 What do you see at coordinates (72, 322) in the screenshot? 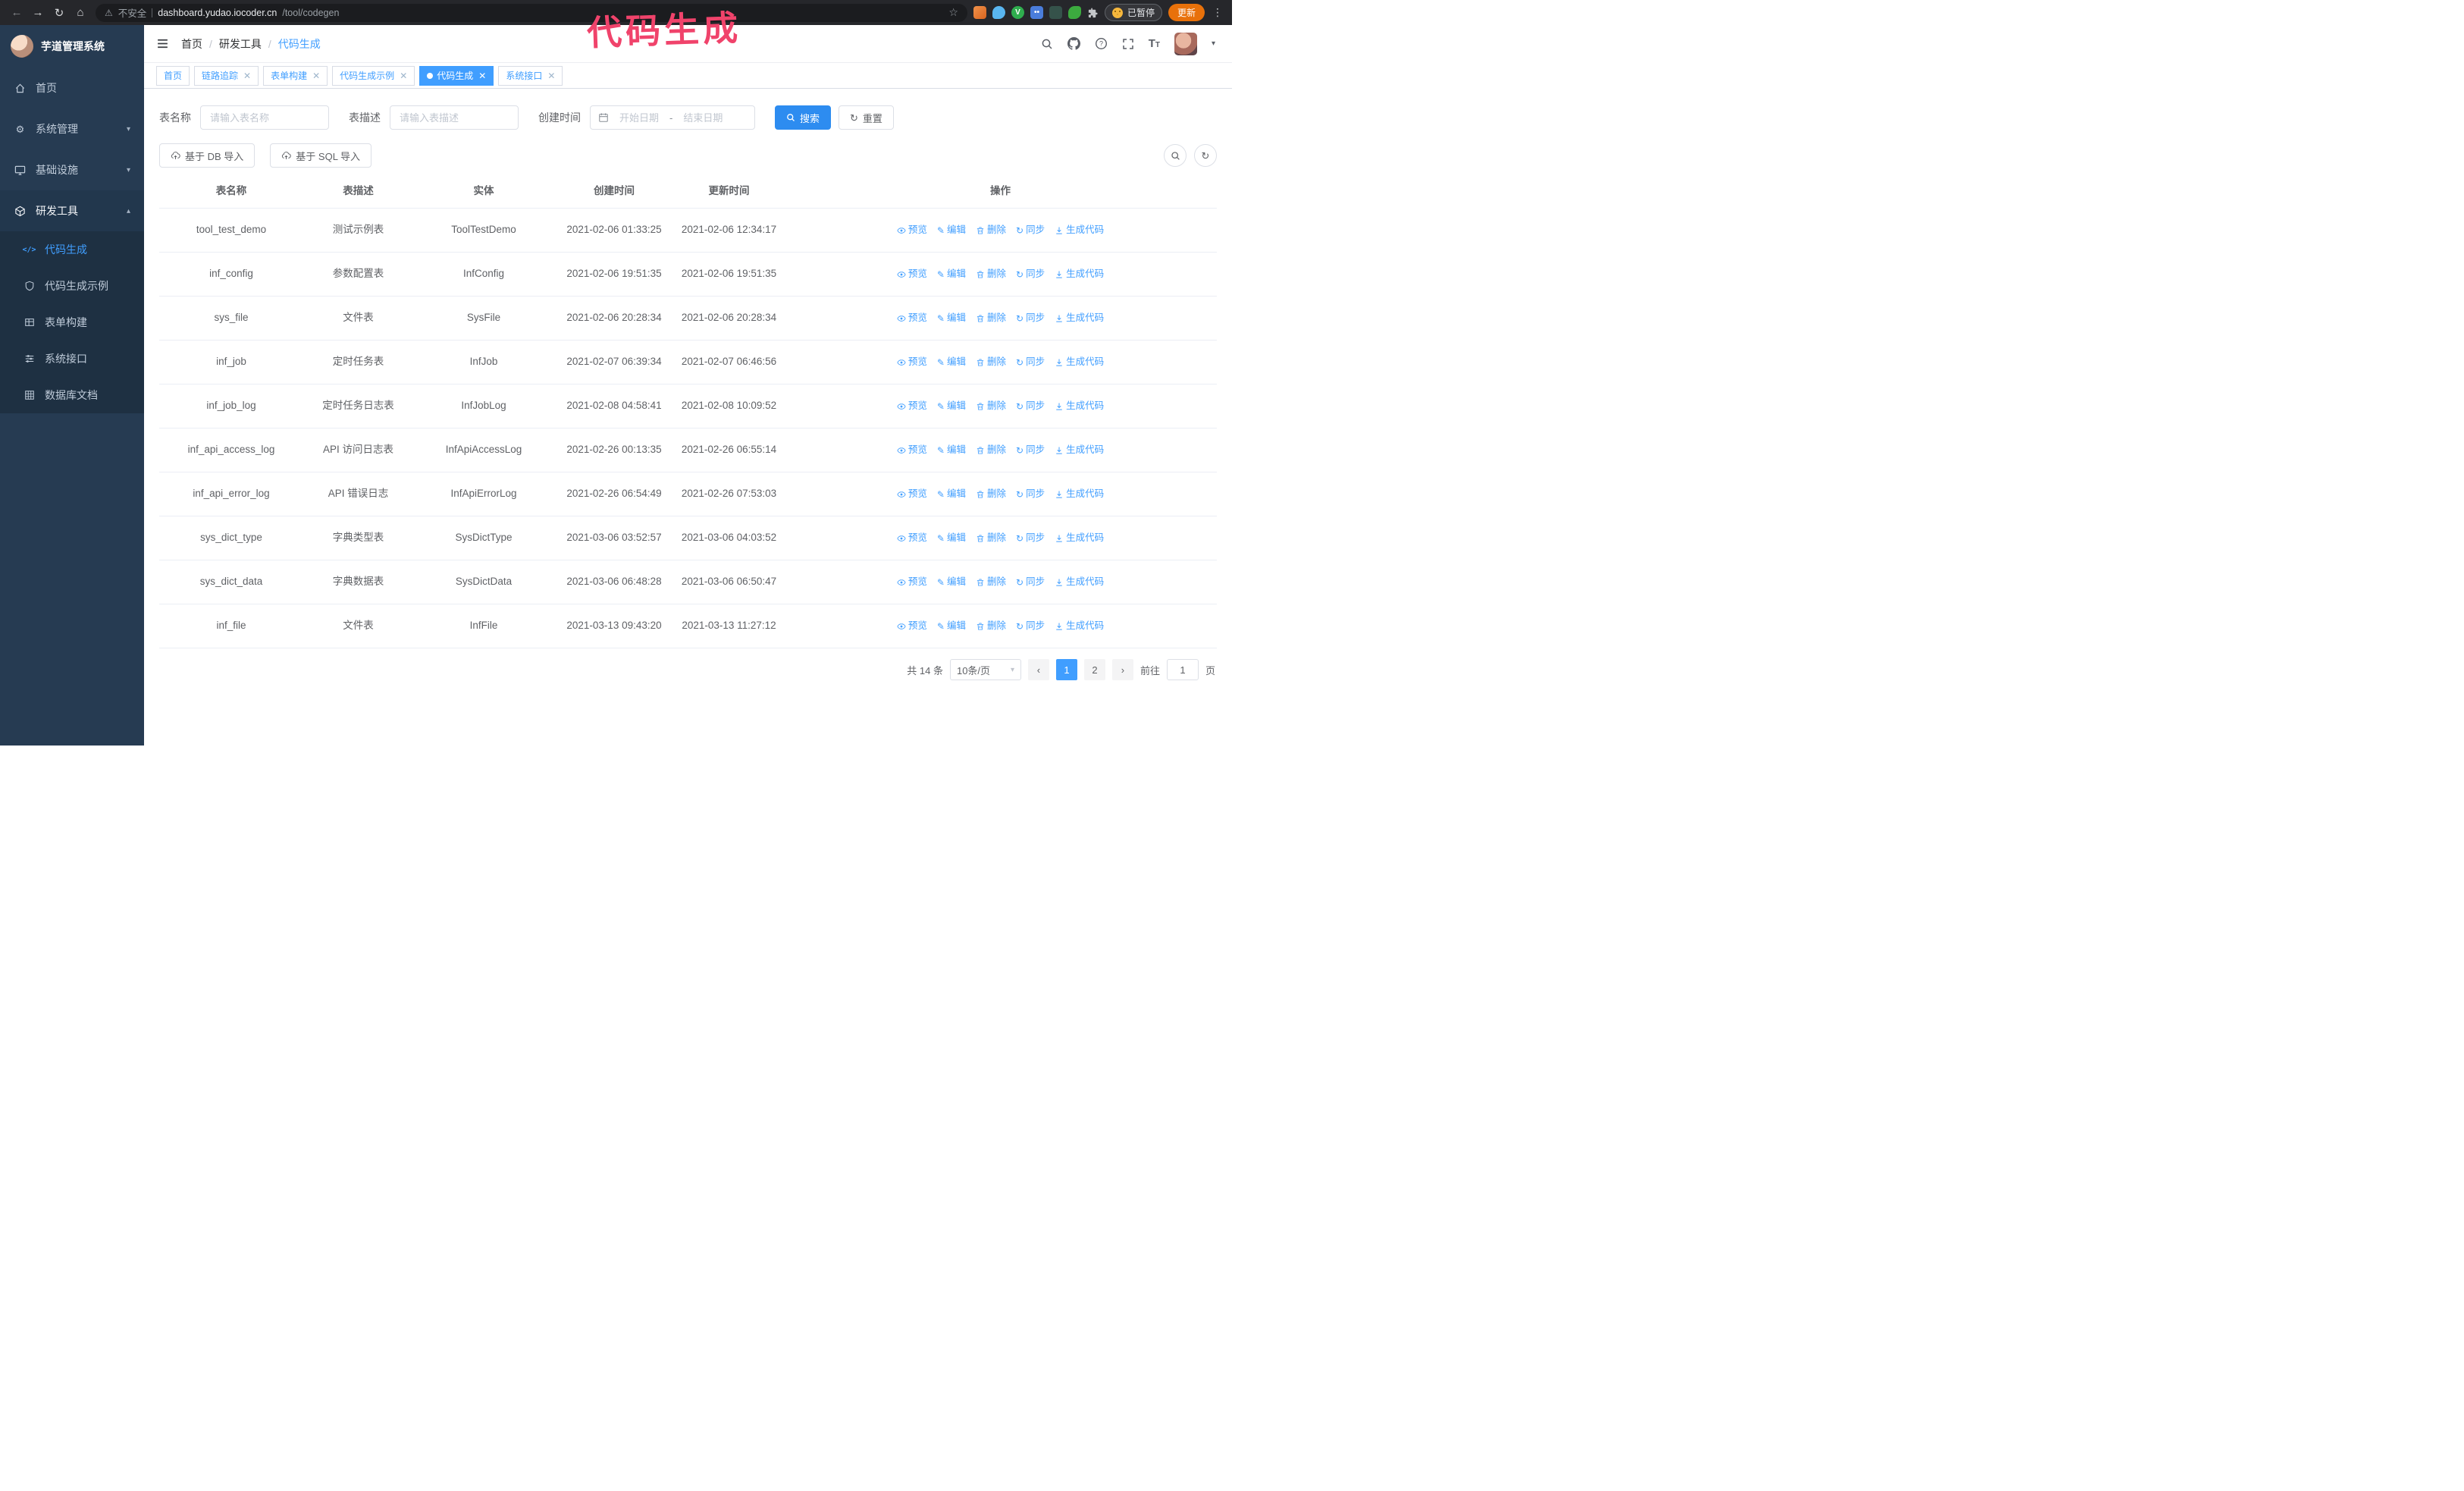
I see `sidebar-item-form-builder: 表单构建` at bounding box center [72, 322].